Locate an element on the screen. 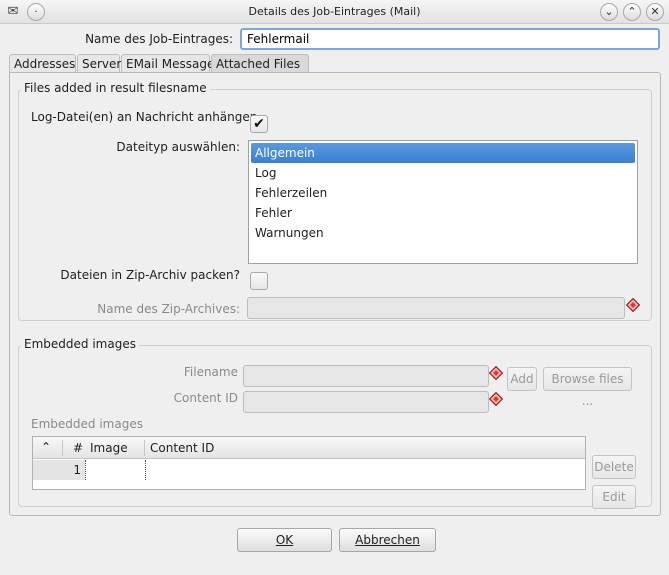 The image size is (669, 575). delete-button: Delete is located at coordinates (614, 467).